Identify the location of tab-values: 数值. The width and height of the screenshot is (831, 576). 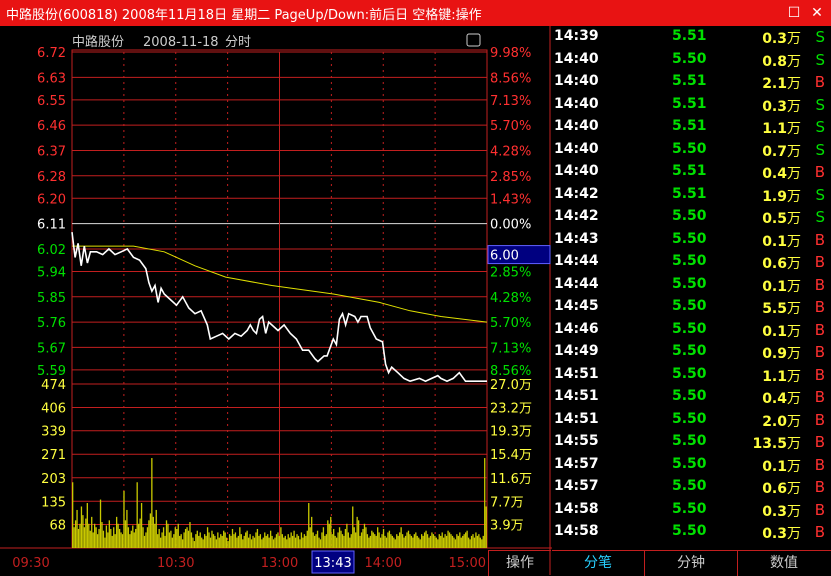
(784, 563).